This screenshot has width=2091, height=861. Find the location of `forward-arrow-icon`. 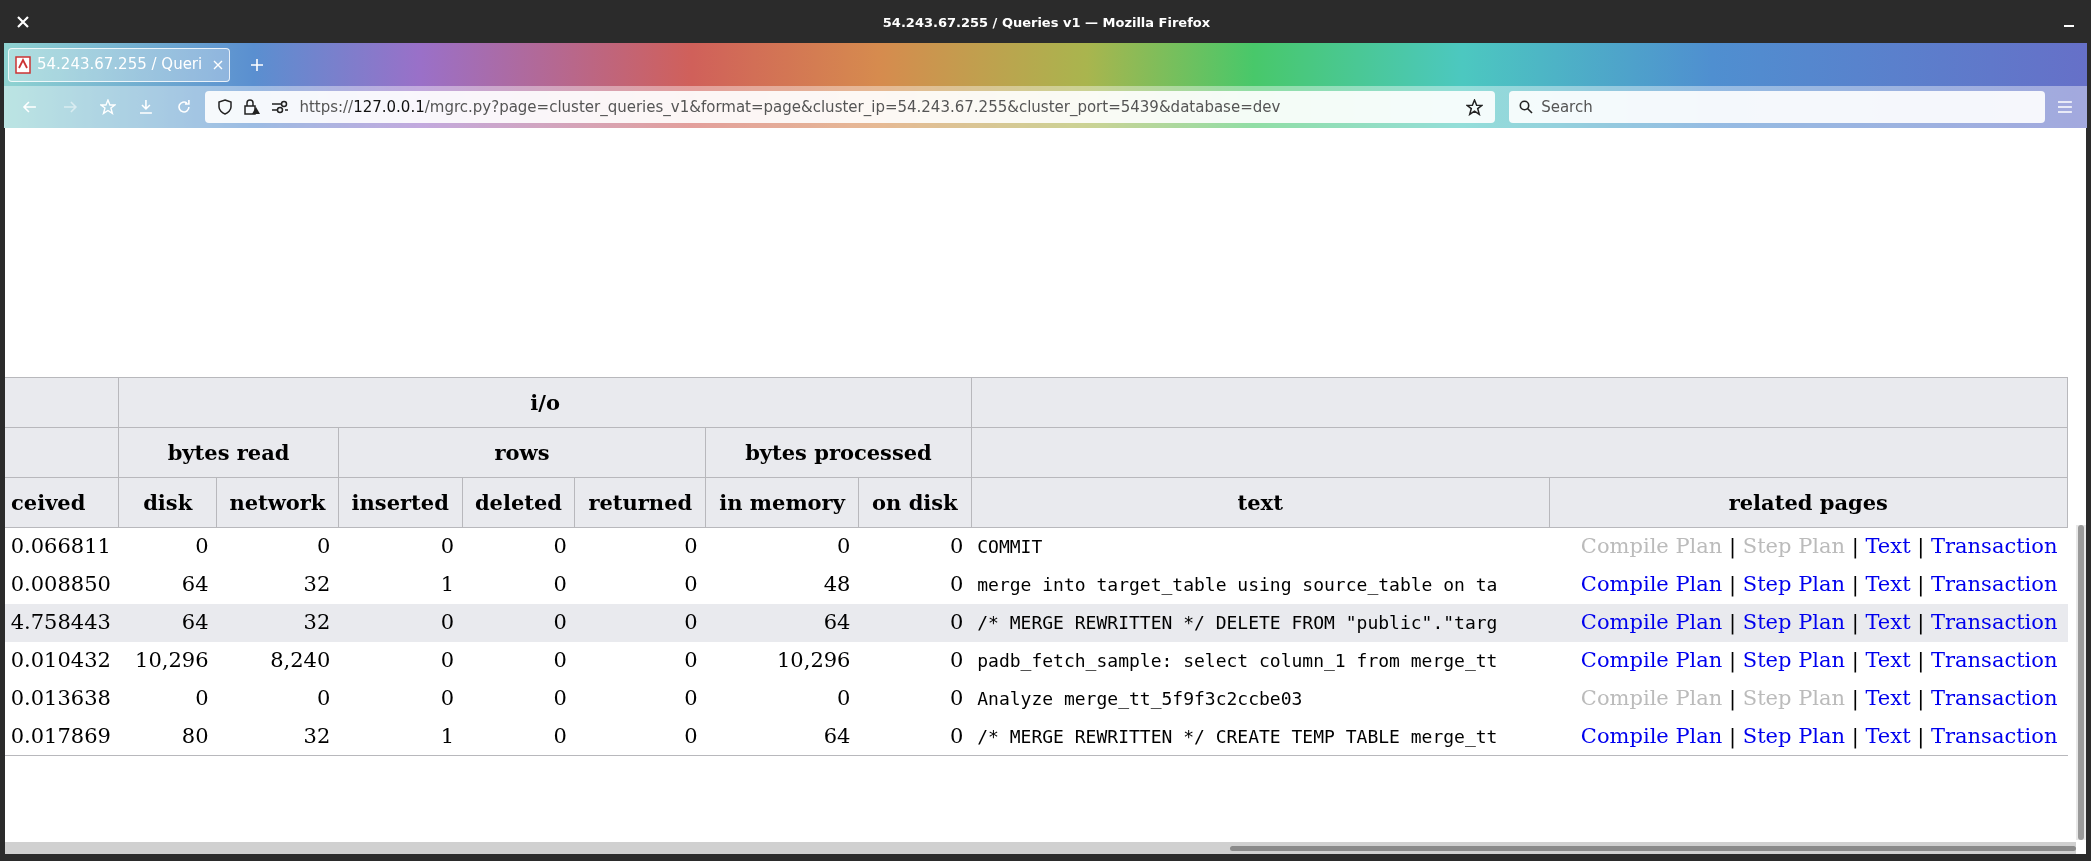

forward-arrow-icon is located at coordinates (69, 107).